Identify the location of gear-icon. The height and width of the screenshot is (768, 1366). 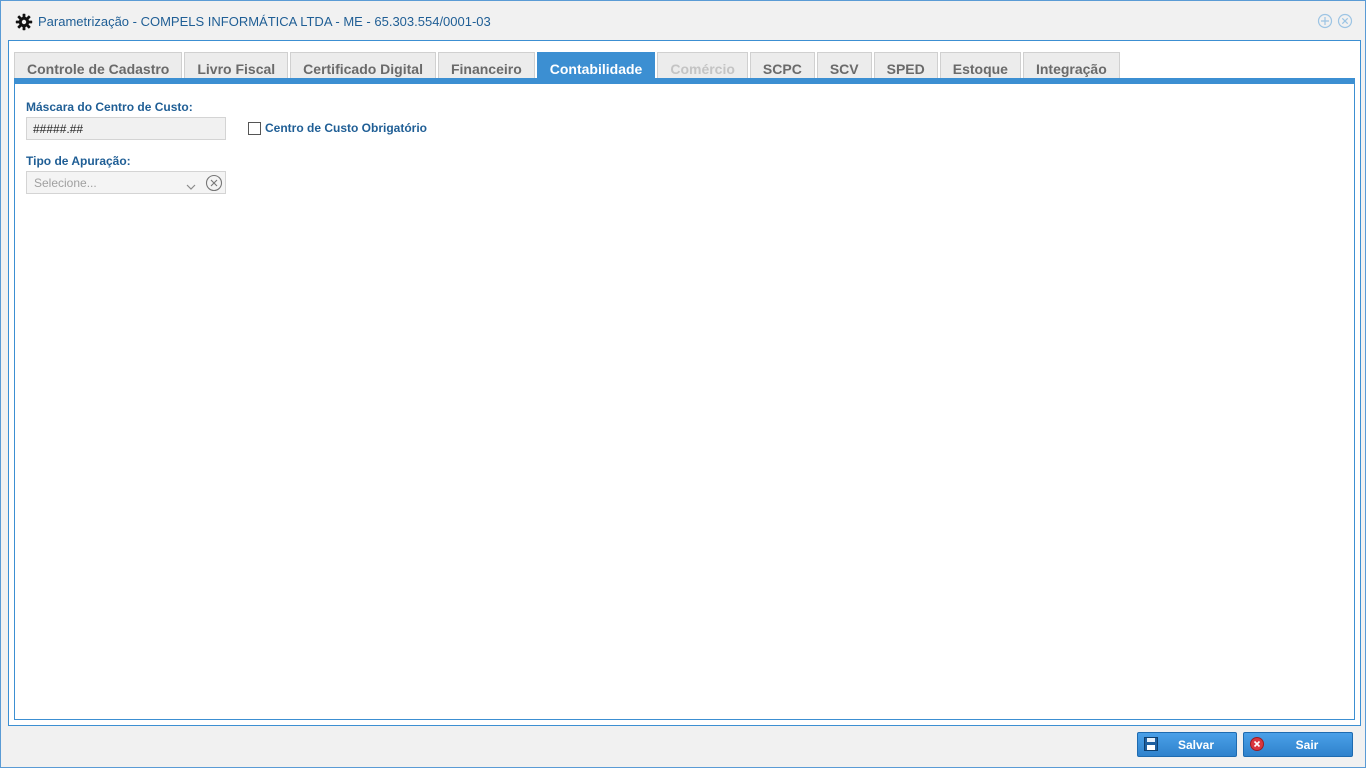
(24, 22).